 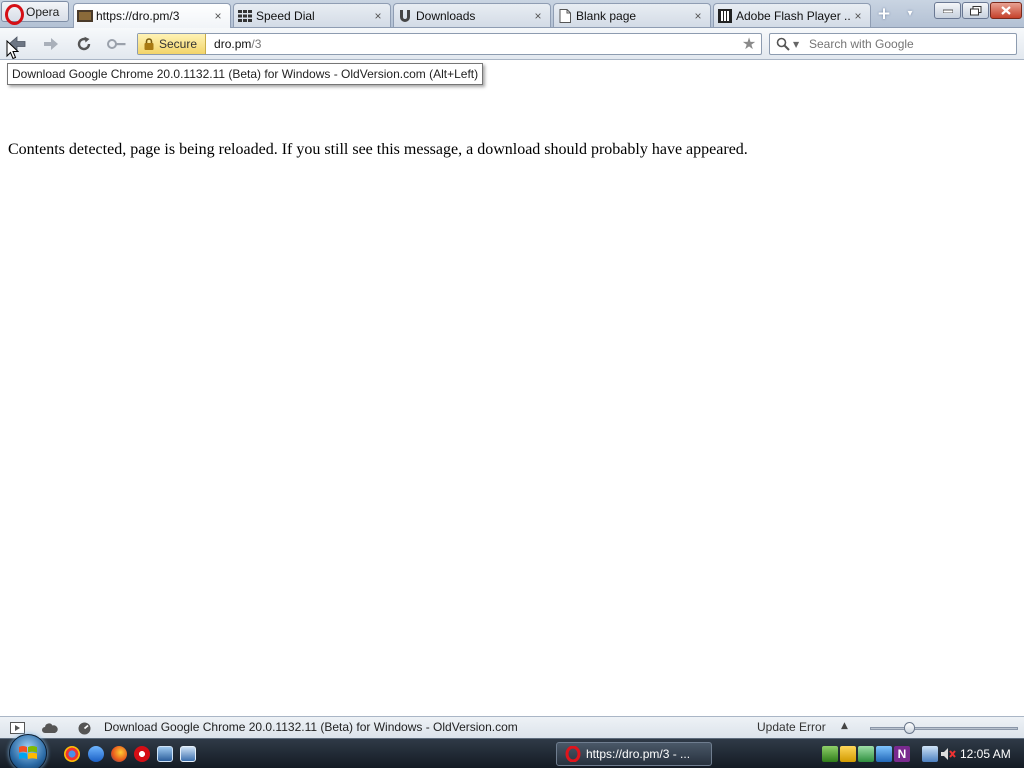 What do you see at coordinates (606, 15) in the screenshot?
I see `tab-label: Blank page` at bounding box center [606, 15].